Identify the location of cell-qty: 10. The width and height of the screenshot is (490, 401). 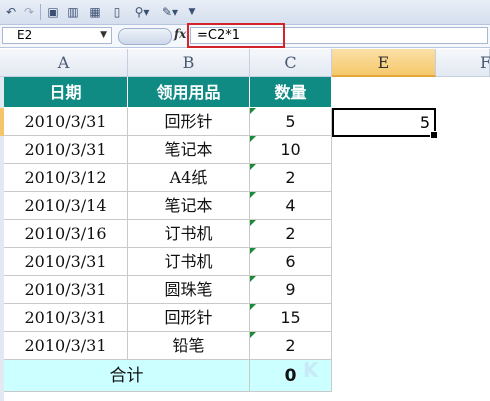
(291, 150).